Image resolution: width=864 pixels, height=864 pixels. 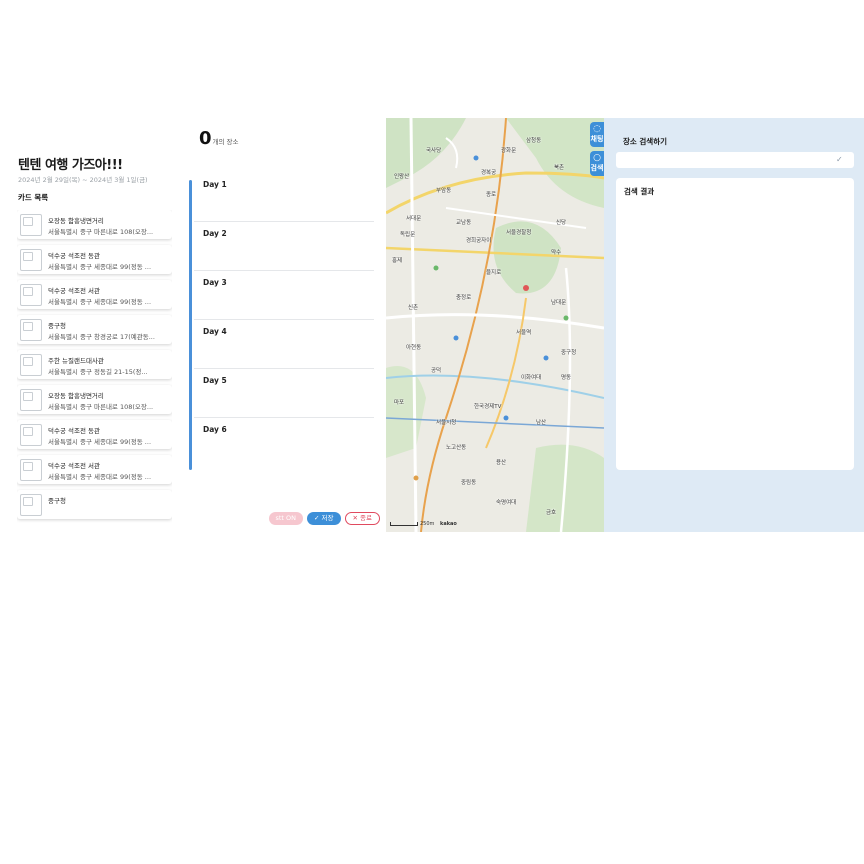 What do you see at coordinates (524, 333) in the screenshot?
I see `map-label: 서울역` at bounding box center [524, 333].